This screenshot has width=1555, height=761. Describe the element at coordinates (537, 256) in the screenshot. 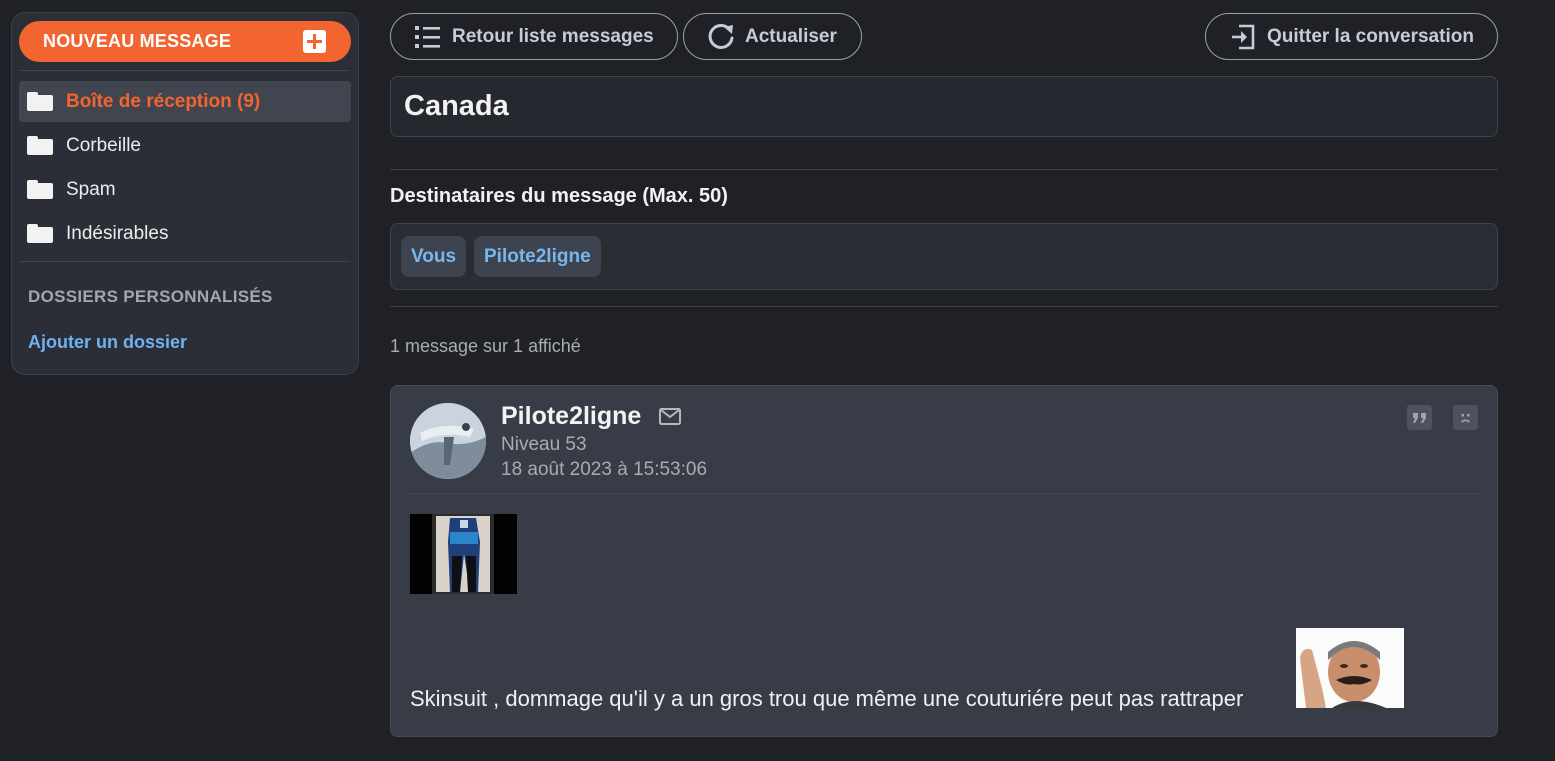

I see `recipient-chip: Pilote2ligne` at that location.